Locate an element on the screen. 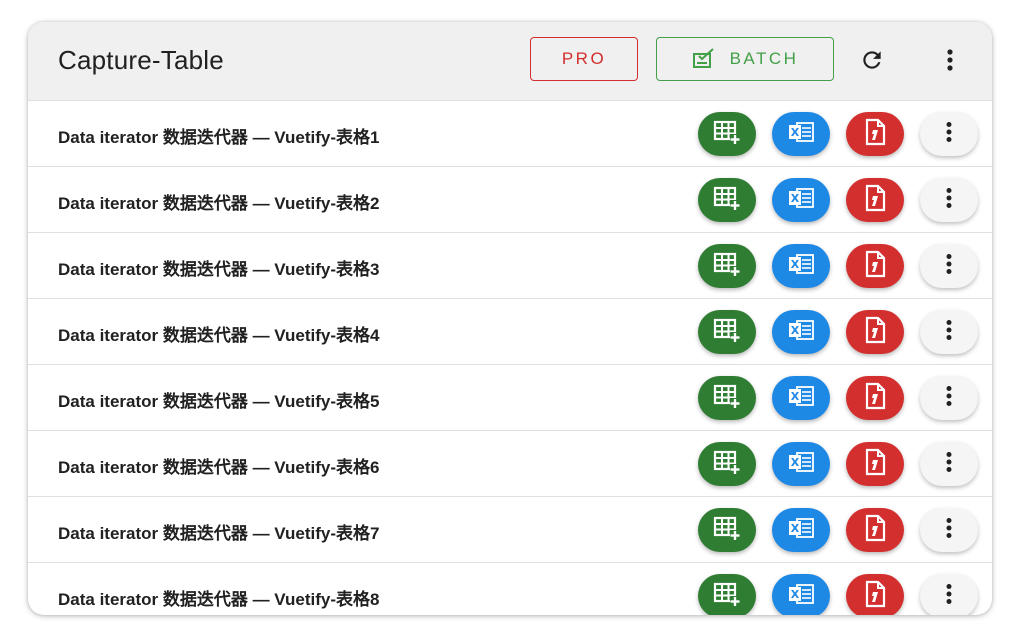 This screenshot has width=1020, height=638. table-row: Data iterator 数据迭代器 — Vuetify-表格3 X is located at coordinates (510, 266).